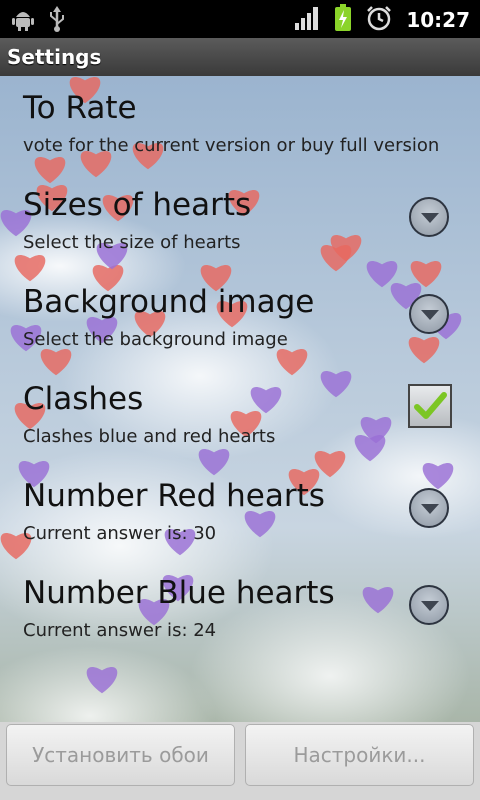 The width and height of the screenshot is (480, 800). Describe the element at coordinates (155, 339) in the screenshot. I see `pref-summary: Select the background image` at that location.